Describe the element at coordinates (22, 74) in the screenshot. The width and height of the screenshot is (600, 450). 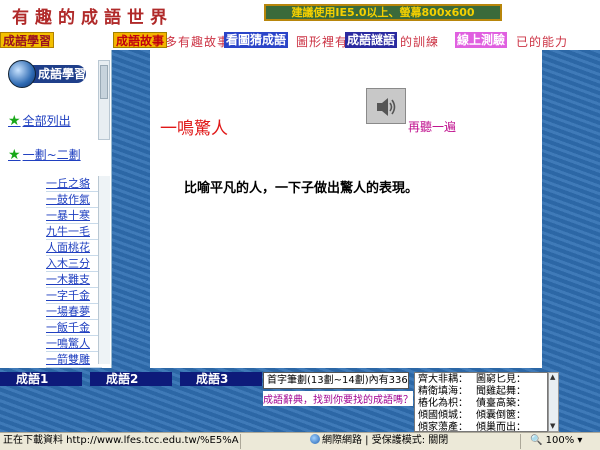
I see `globe-orb-icon` at that location.